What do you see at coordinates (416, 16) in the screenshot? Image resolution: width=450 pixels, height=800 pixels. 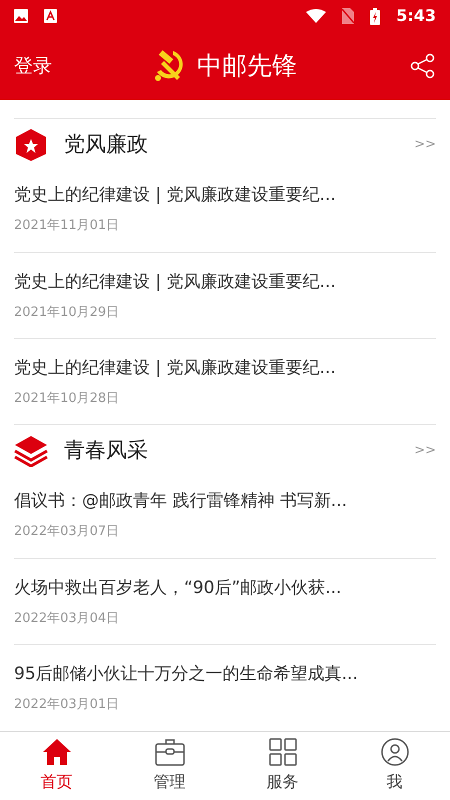 I see `clock-time: 5:43` at bounding box center [416, 16].